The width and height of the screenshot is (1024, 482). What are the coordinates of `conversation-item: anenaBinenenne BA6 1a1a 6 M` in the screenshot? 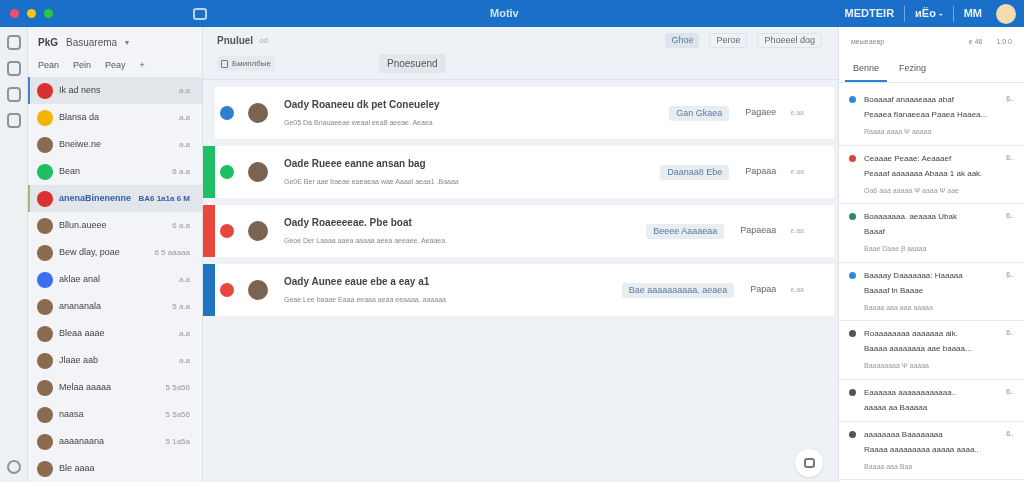 It's located at (115, 198).